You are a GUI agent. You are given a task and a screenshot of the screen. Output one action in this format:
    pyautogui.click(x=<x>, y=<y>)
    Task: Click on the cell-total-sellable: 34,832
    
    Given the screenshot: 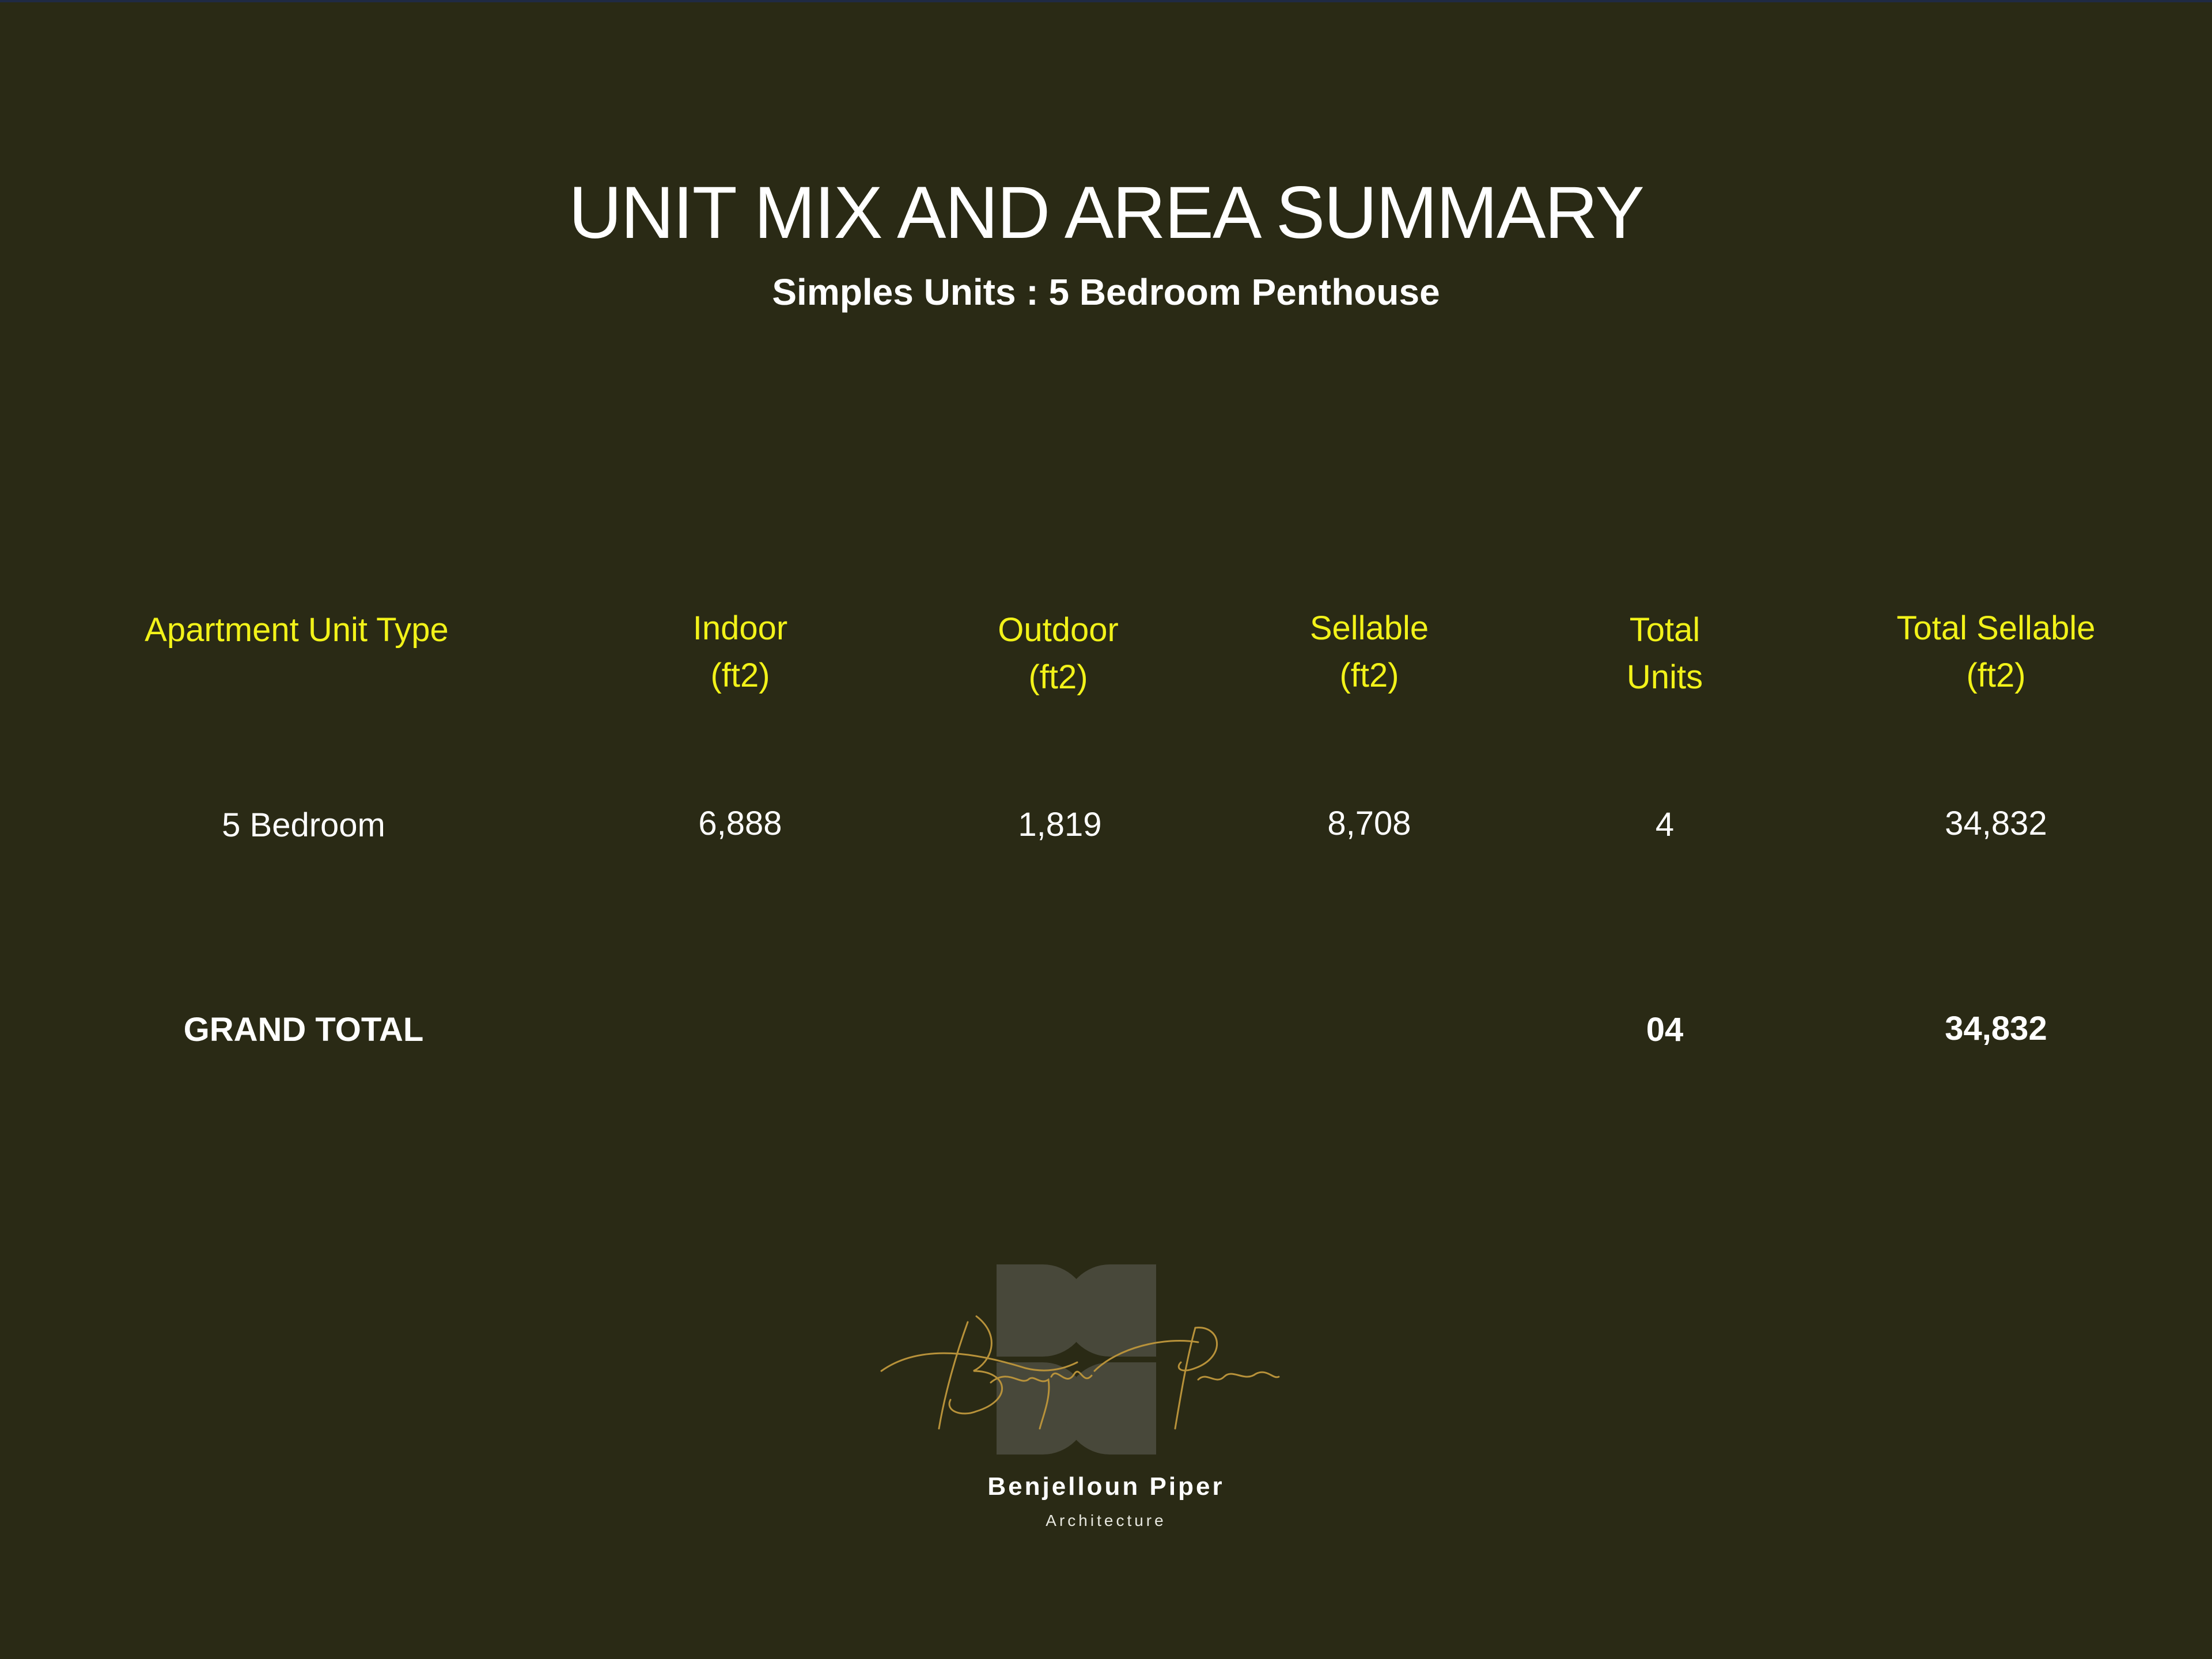 What is the action you would take?
    pyautogui.click(x=1996, y=823)
    